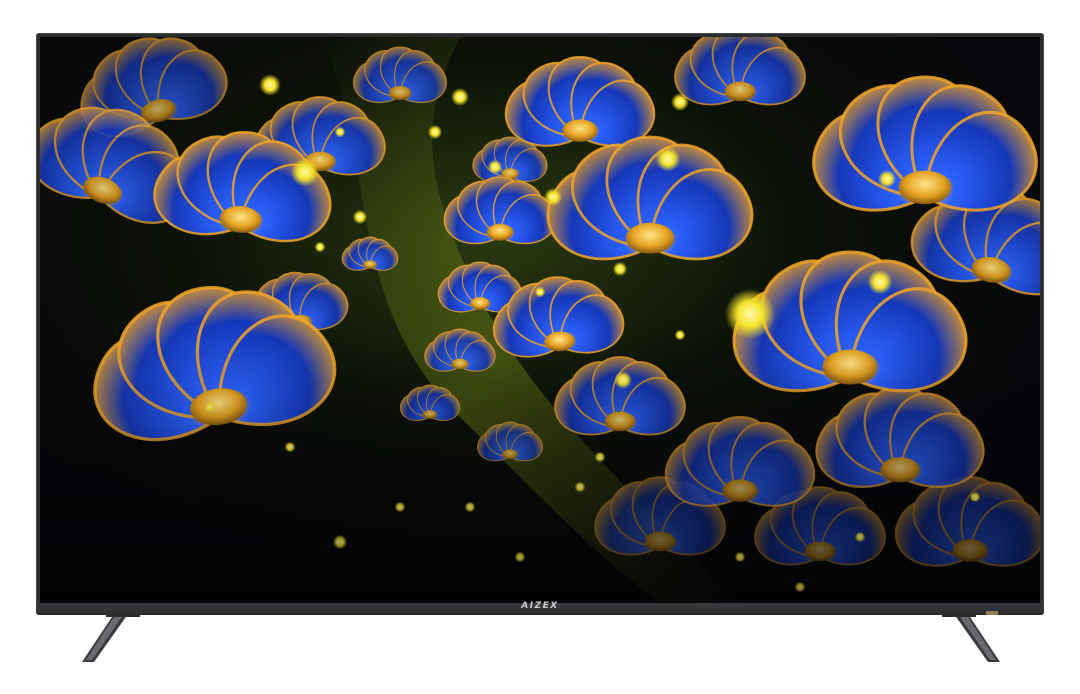  I want to click on tv-stand-left, so click(111, 637).